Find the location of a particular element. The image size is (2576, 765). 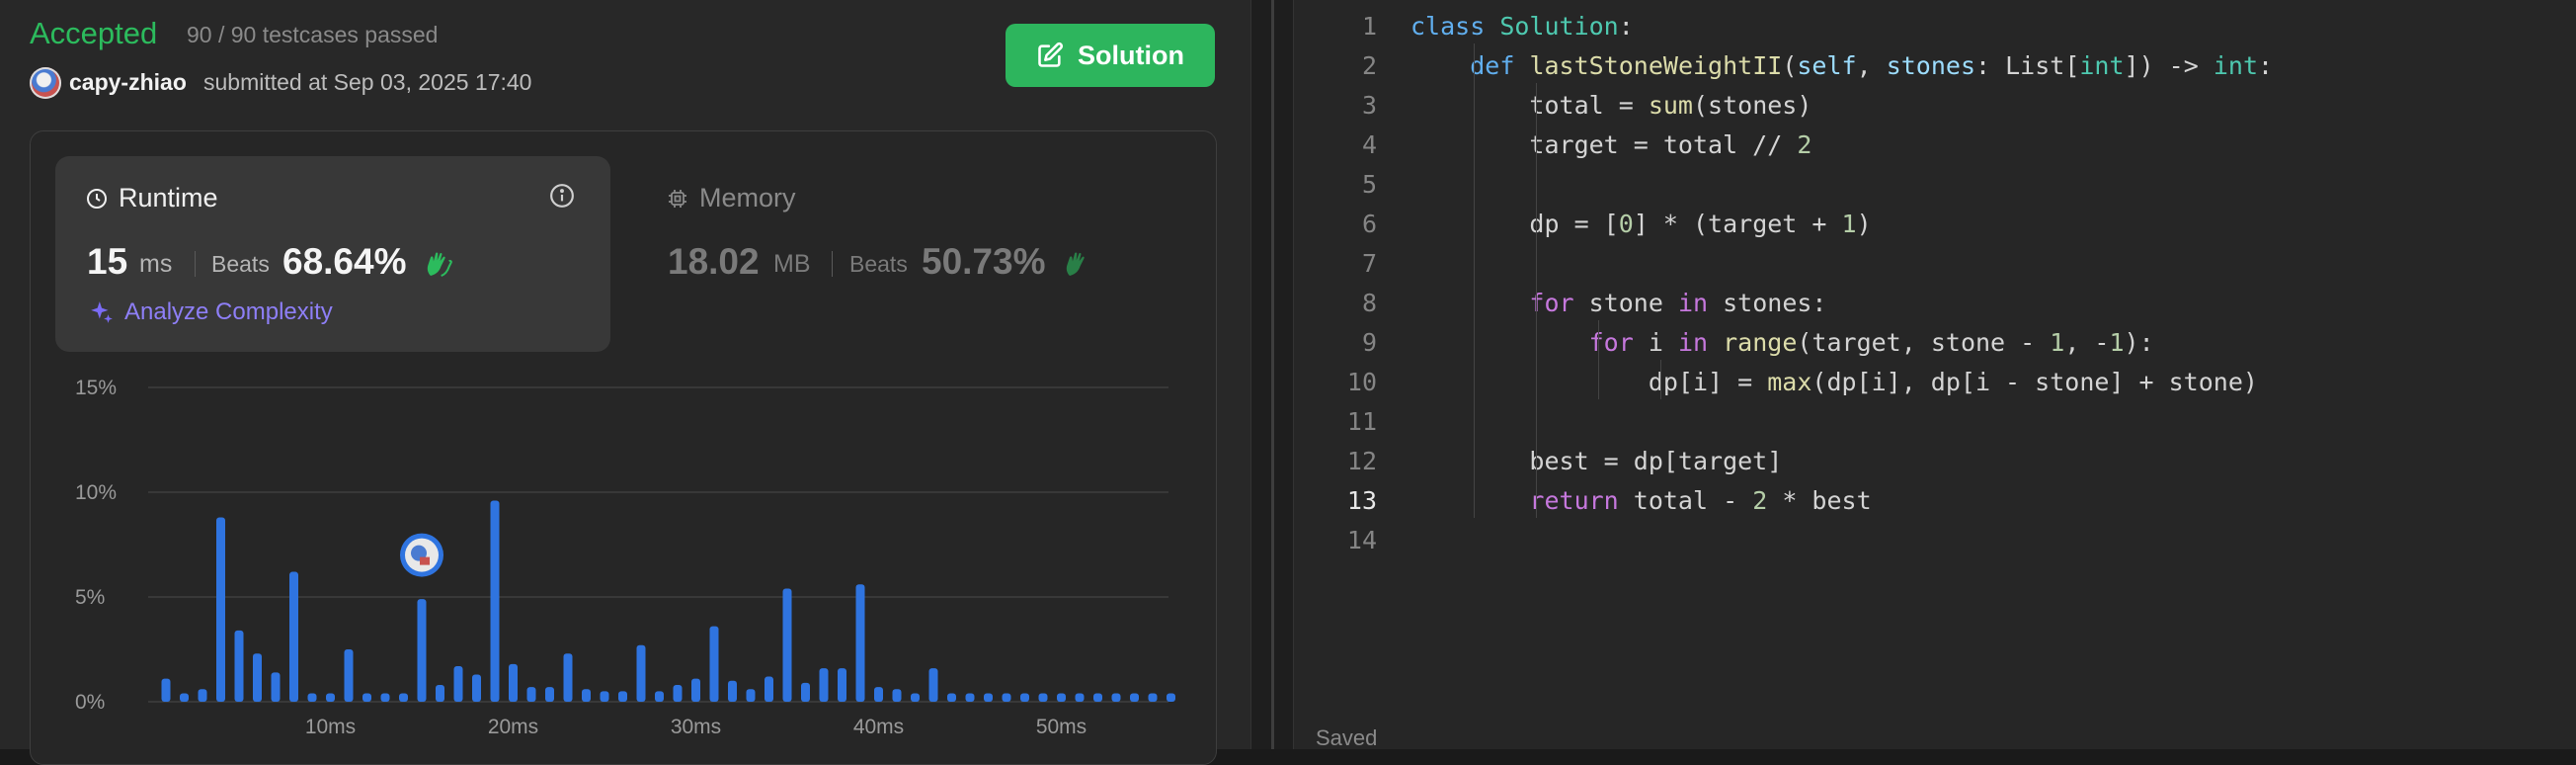

line-number: 12 is located at coordinates (1361, 461).